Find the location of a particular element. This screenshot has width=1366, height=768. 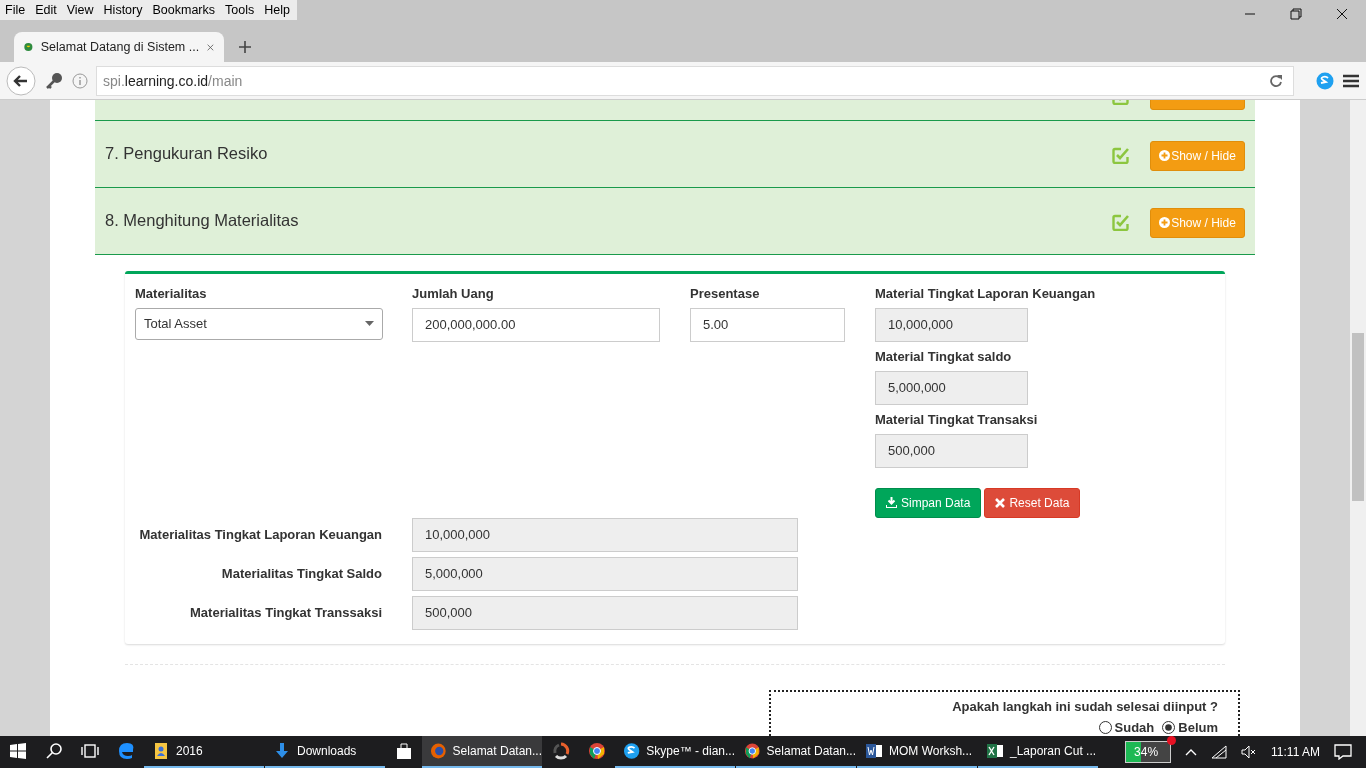

restore-icon is located at coordinates (1296, 14).